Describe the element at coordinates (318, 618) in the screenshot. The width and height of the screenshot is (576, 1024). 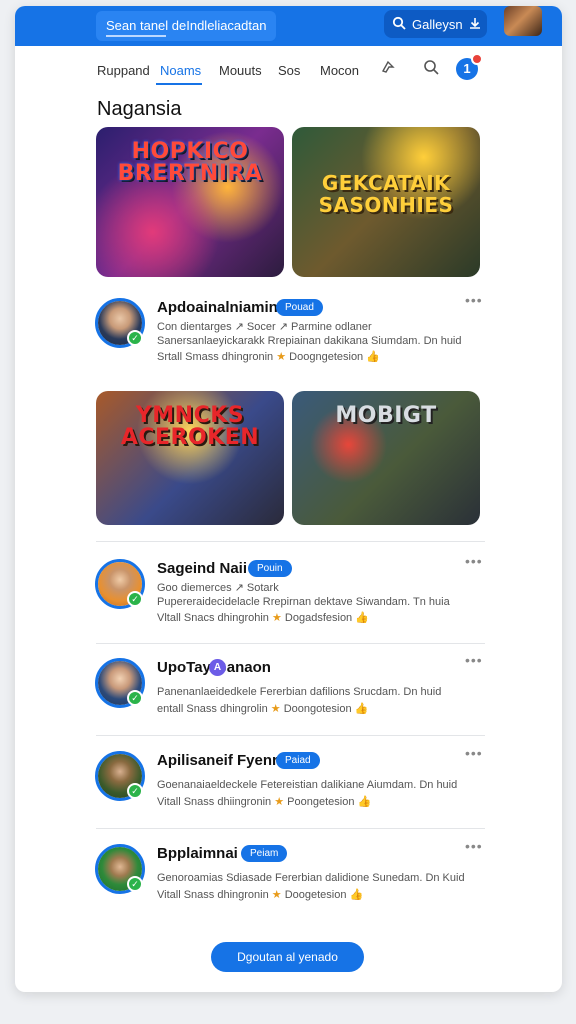
I see `item-meta-text: Dogadsfesion` at that location.